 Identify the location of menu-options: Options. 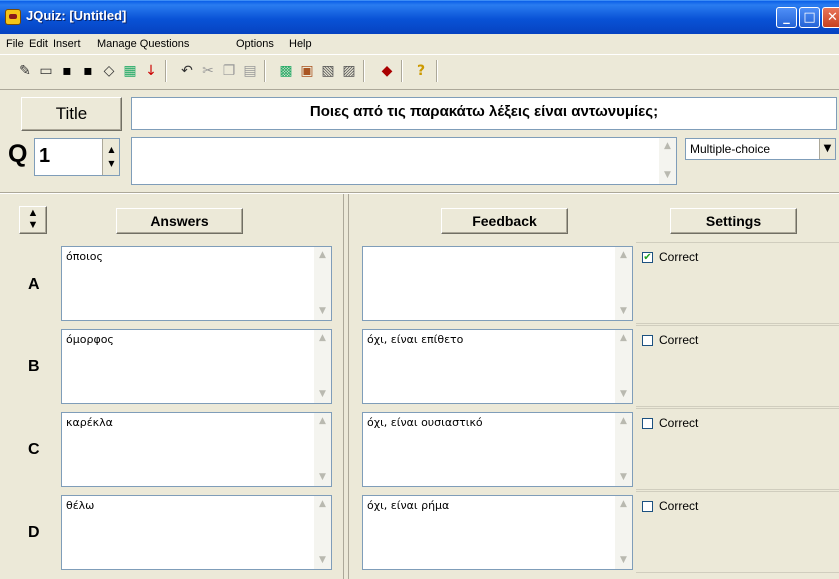
(255, 44).